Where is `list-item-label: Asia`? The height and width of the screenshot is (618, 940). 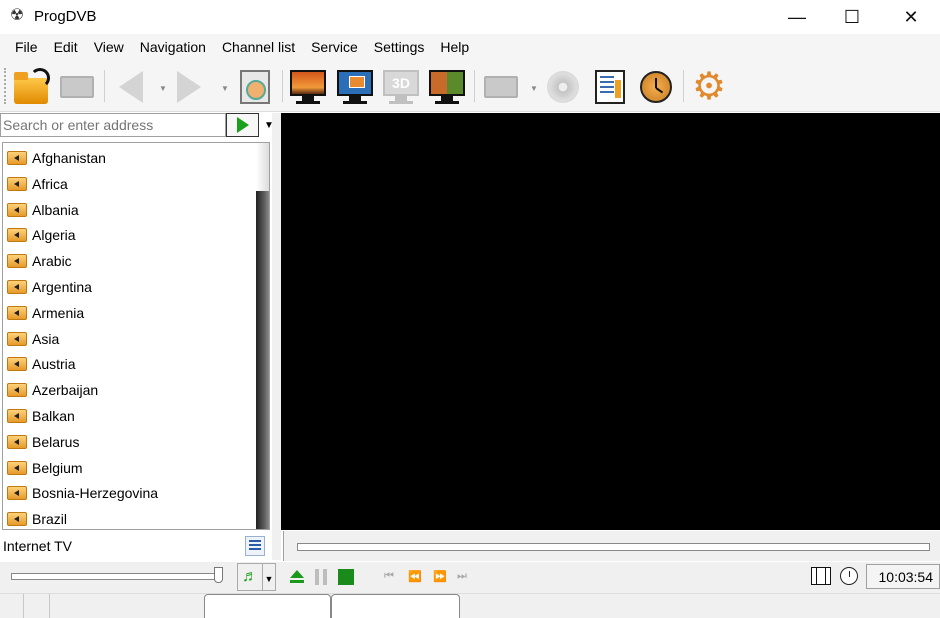 list-item-label: Asia is located at coordinates (46, 338).